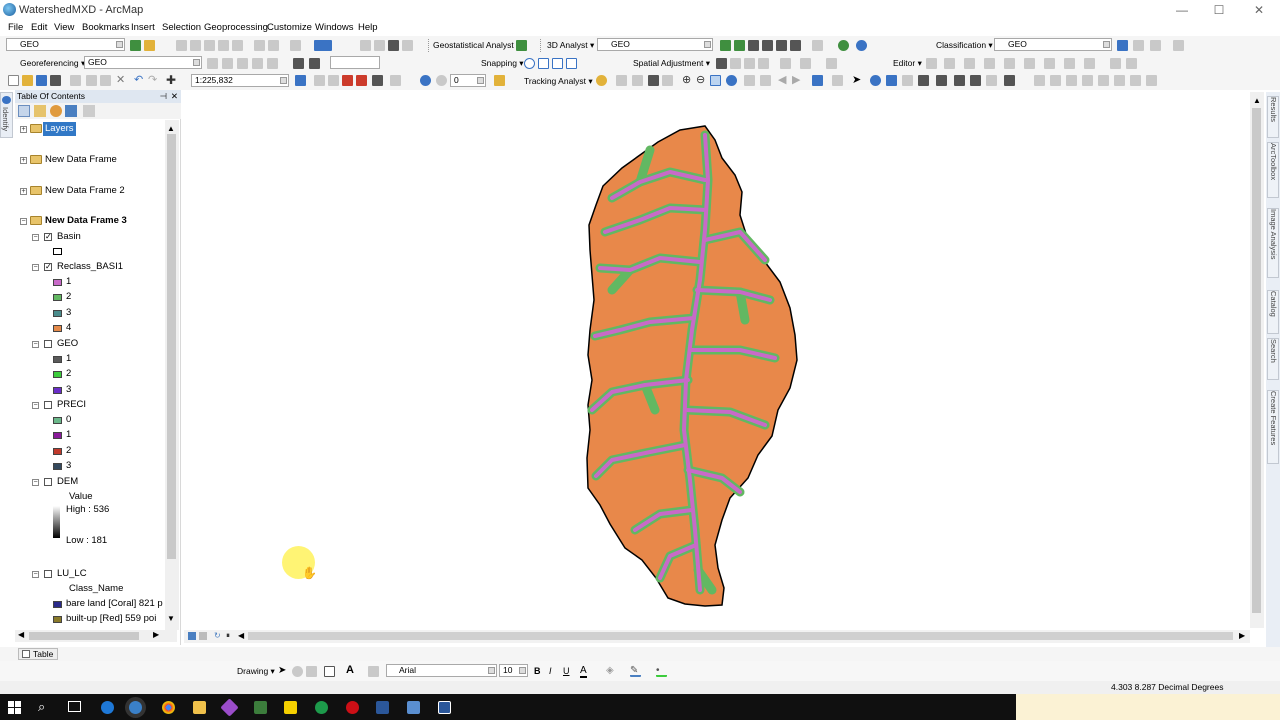  Describe the element at coordinates (785, 63) in the screenshot. I see `link-table-2-icon` at that location.